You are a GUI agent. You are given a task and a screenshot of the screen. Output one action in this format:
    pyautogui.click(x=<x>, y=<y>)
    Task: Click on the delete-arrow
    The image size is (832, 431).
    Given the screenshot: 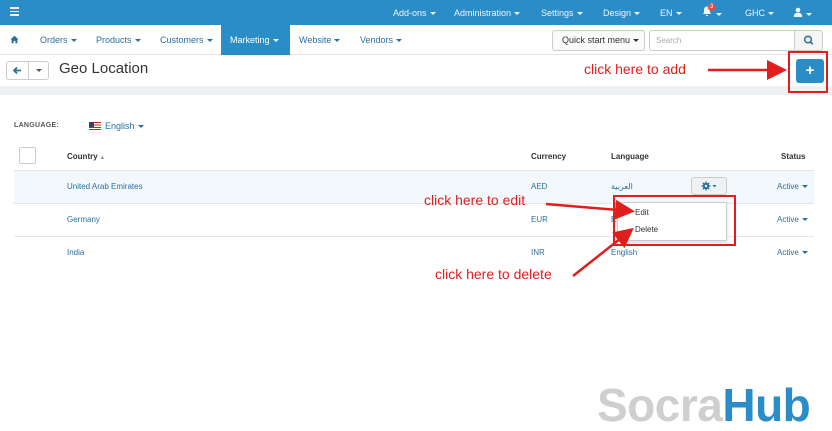 What is the action you would take?
    pyautogui.click(x=603, y=252)
    